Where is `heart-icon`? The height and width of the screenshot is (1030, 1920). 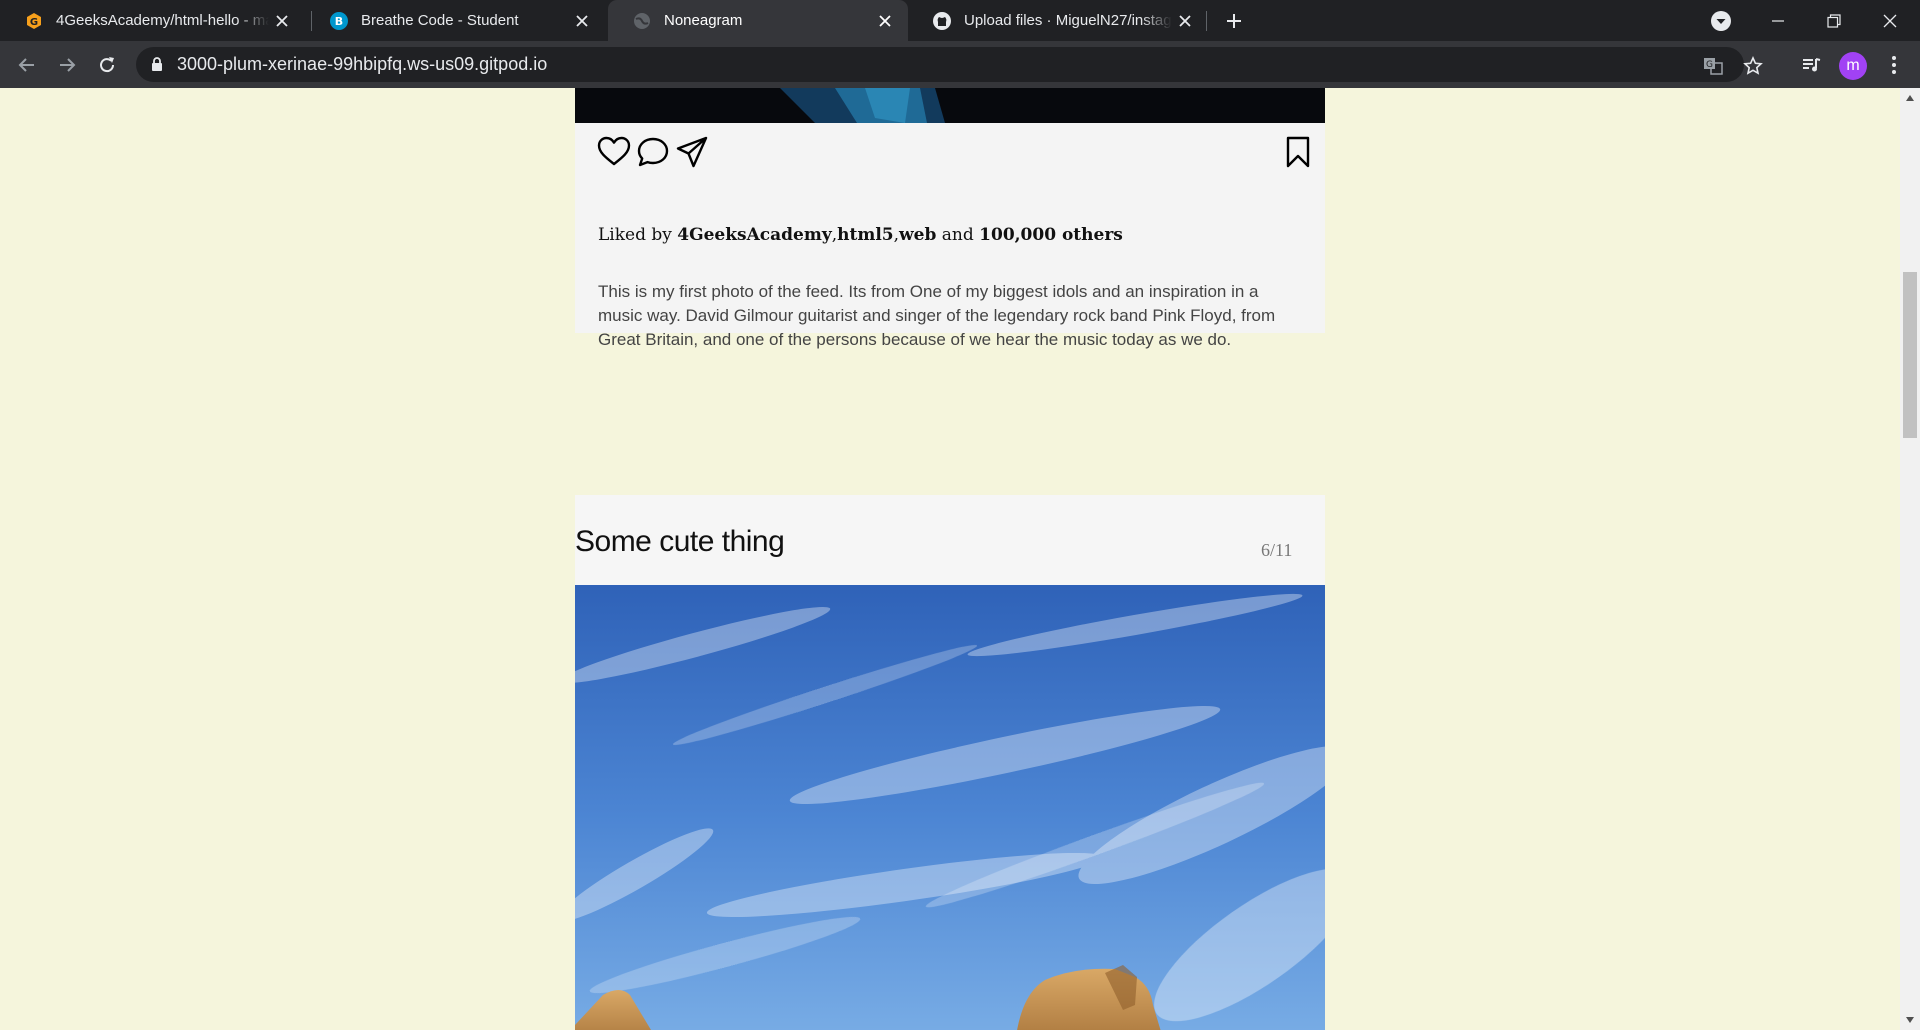 heart-icon is located at coordinates (614, 152).